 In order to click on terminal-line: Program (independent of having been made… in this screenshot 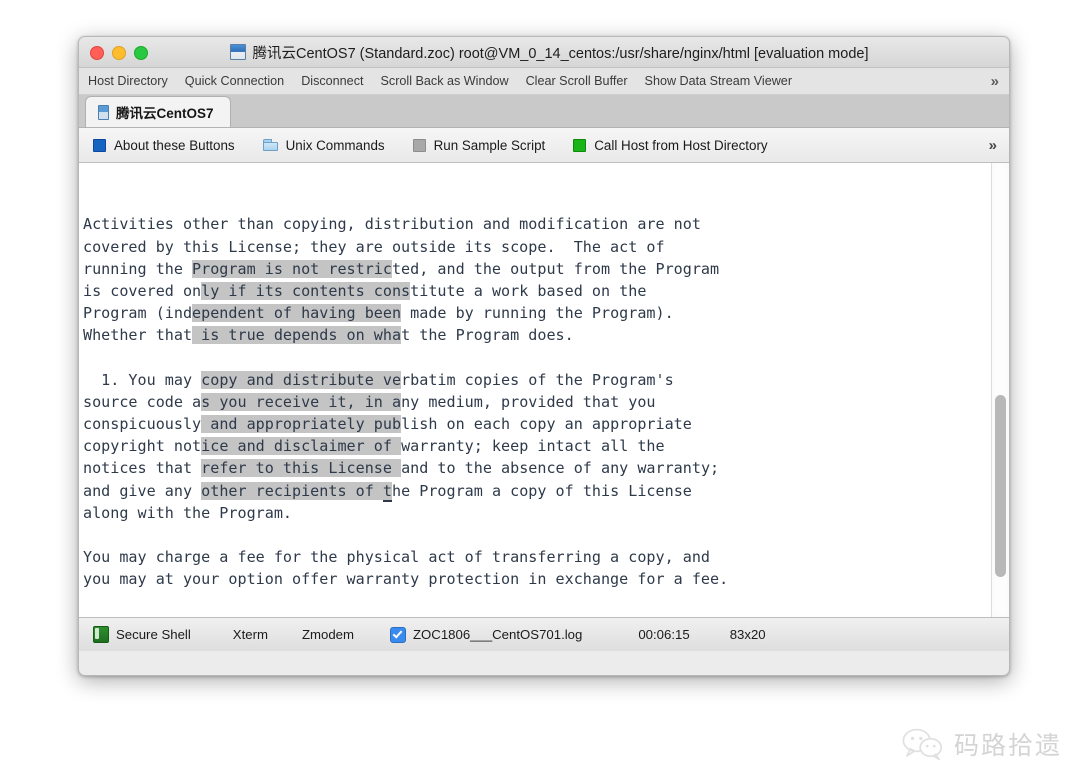, I will do `click(536, 313)`.